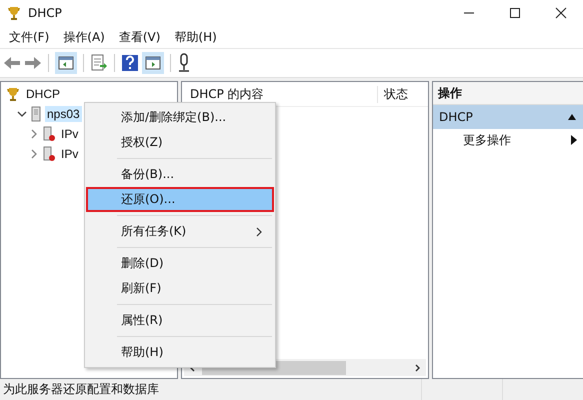  What do you see at coordinates (29, 37) in the screenshot?
I see `menu-item: 文件(F)` at bounding box center [29, 37].